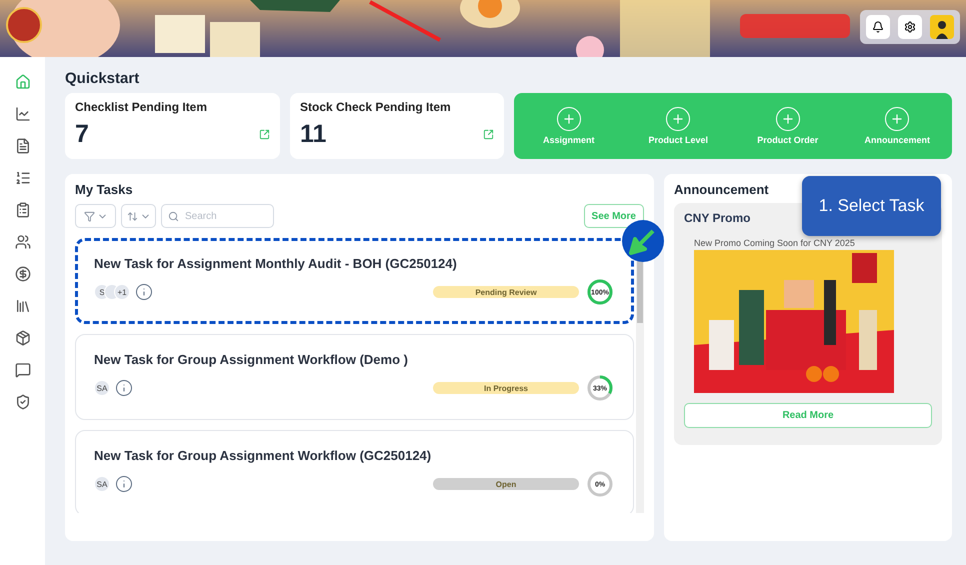 Image resolution: width=966 pixels, height=565 pixels. I want to click on sort-button, so click(138, 216).